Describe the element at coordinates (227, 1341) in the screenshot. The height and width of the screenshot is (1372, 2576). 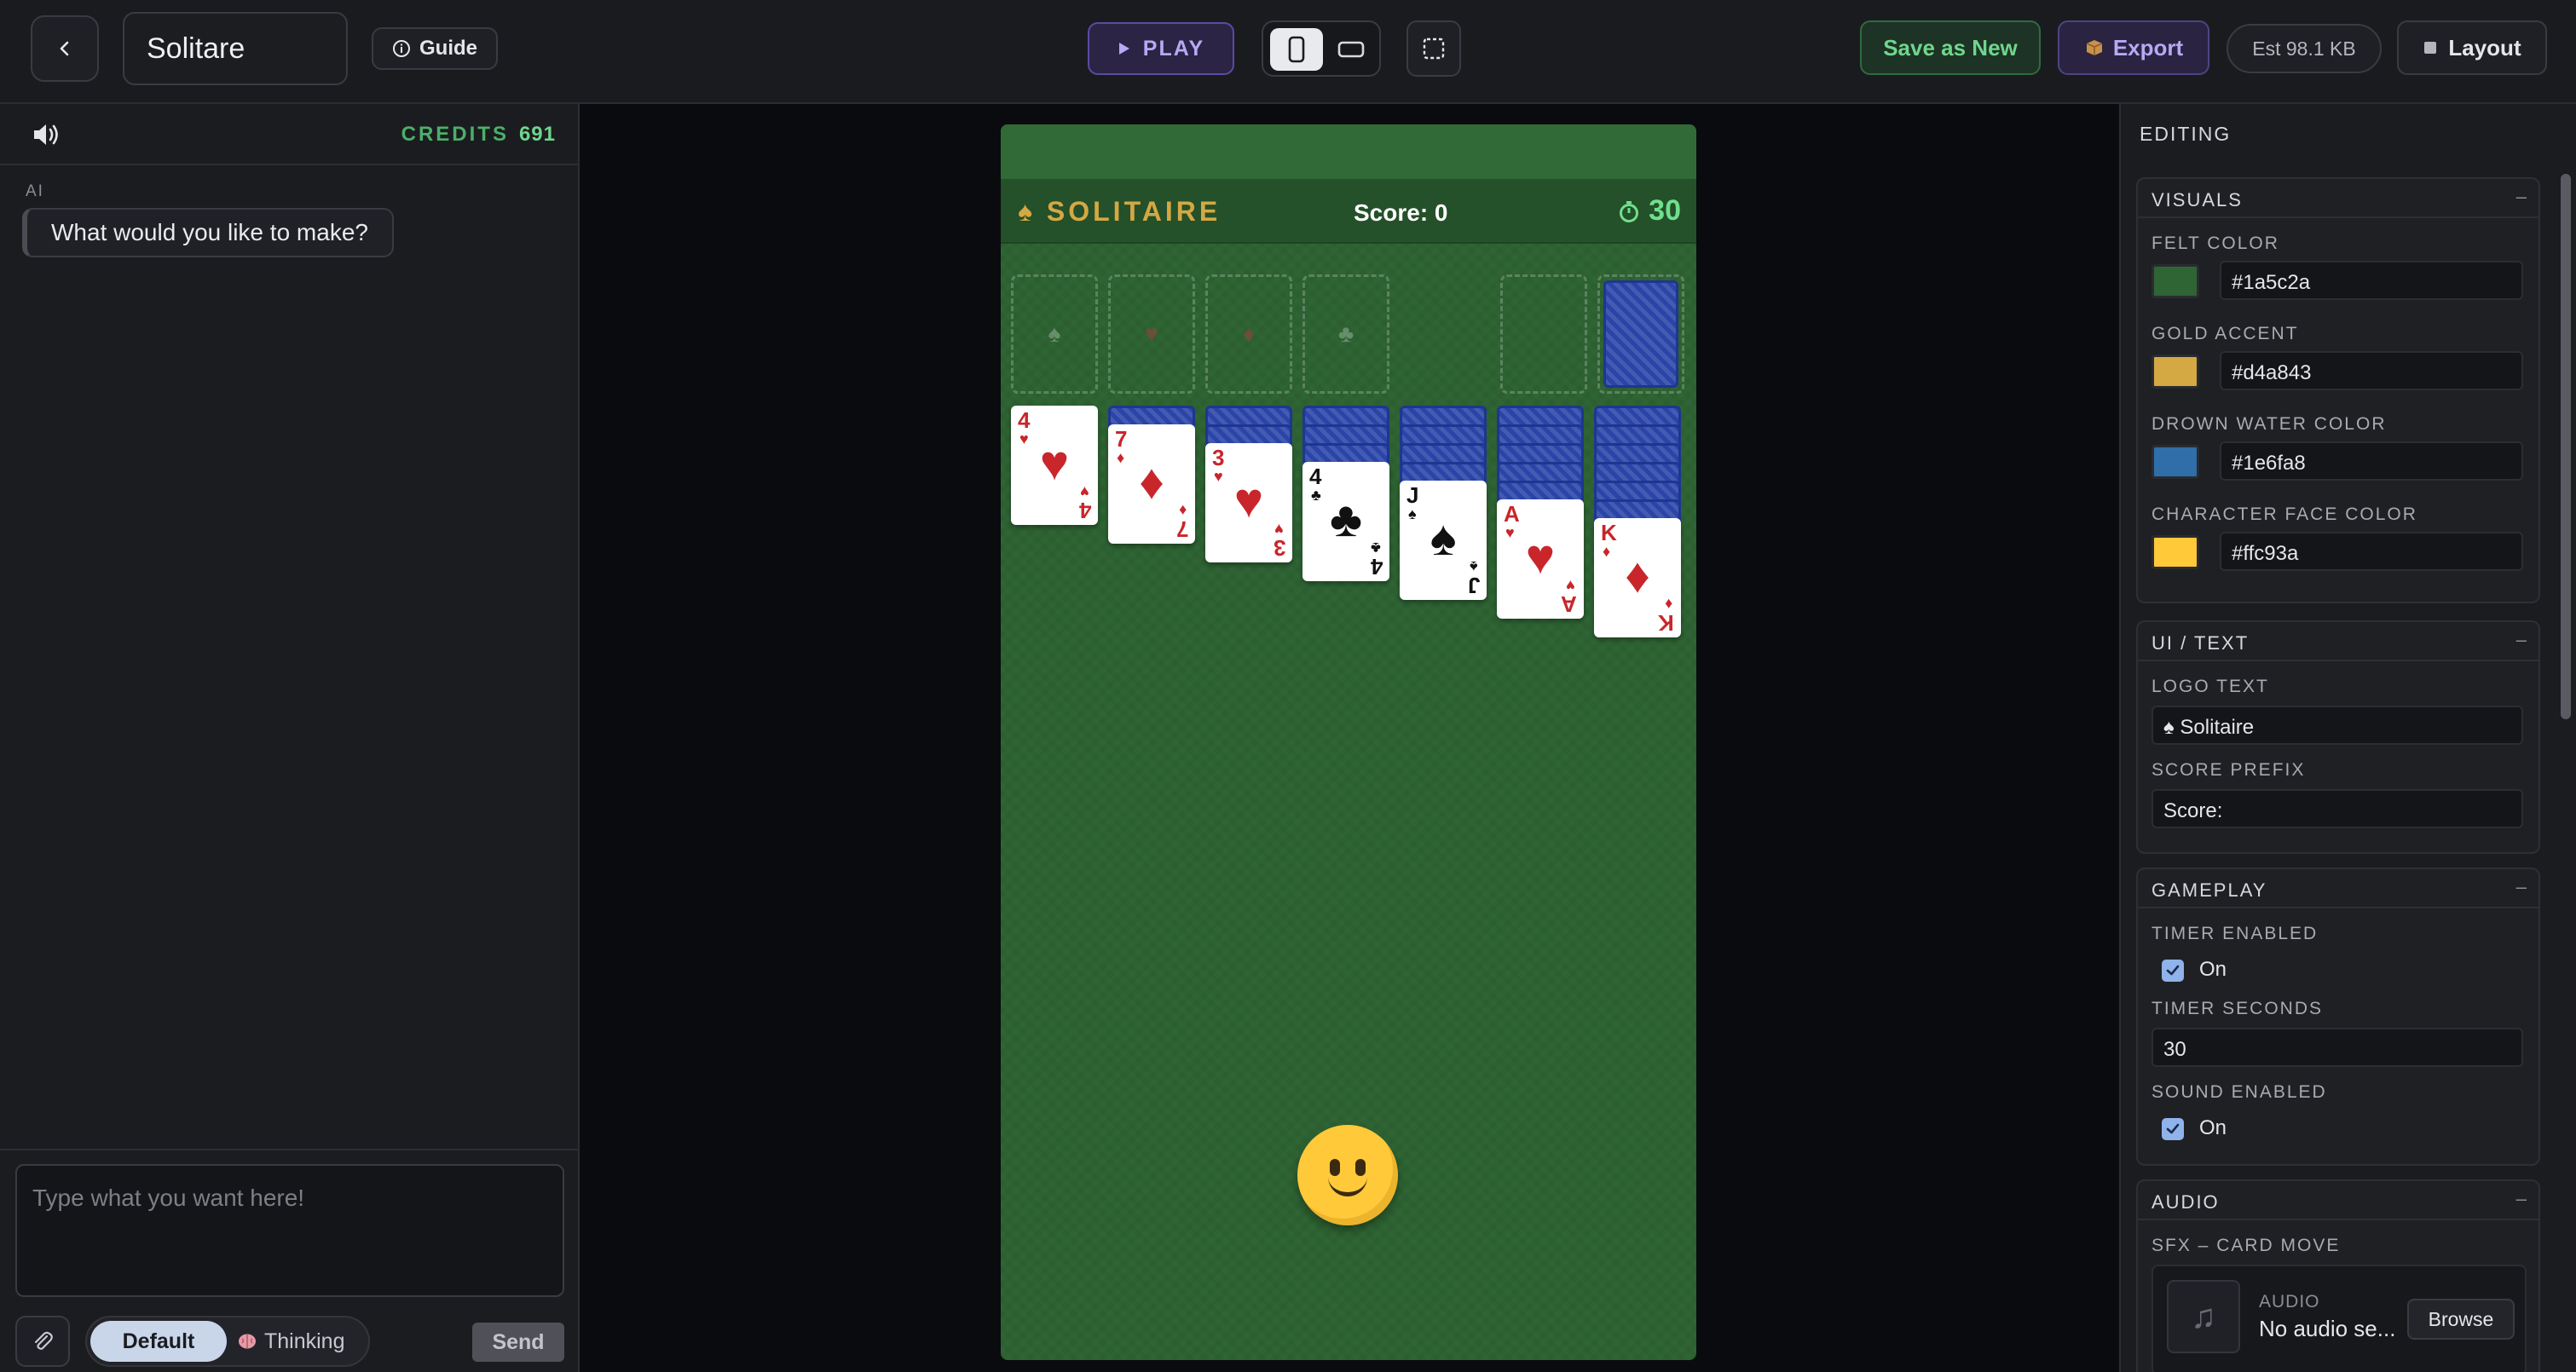
I see `mode-toggle: Default Thinking` at that location.